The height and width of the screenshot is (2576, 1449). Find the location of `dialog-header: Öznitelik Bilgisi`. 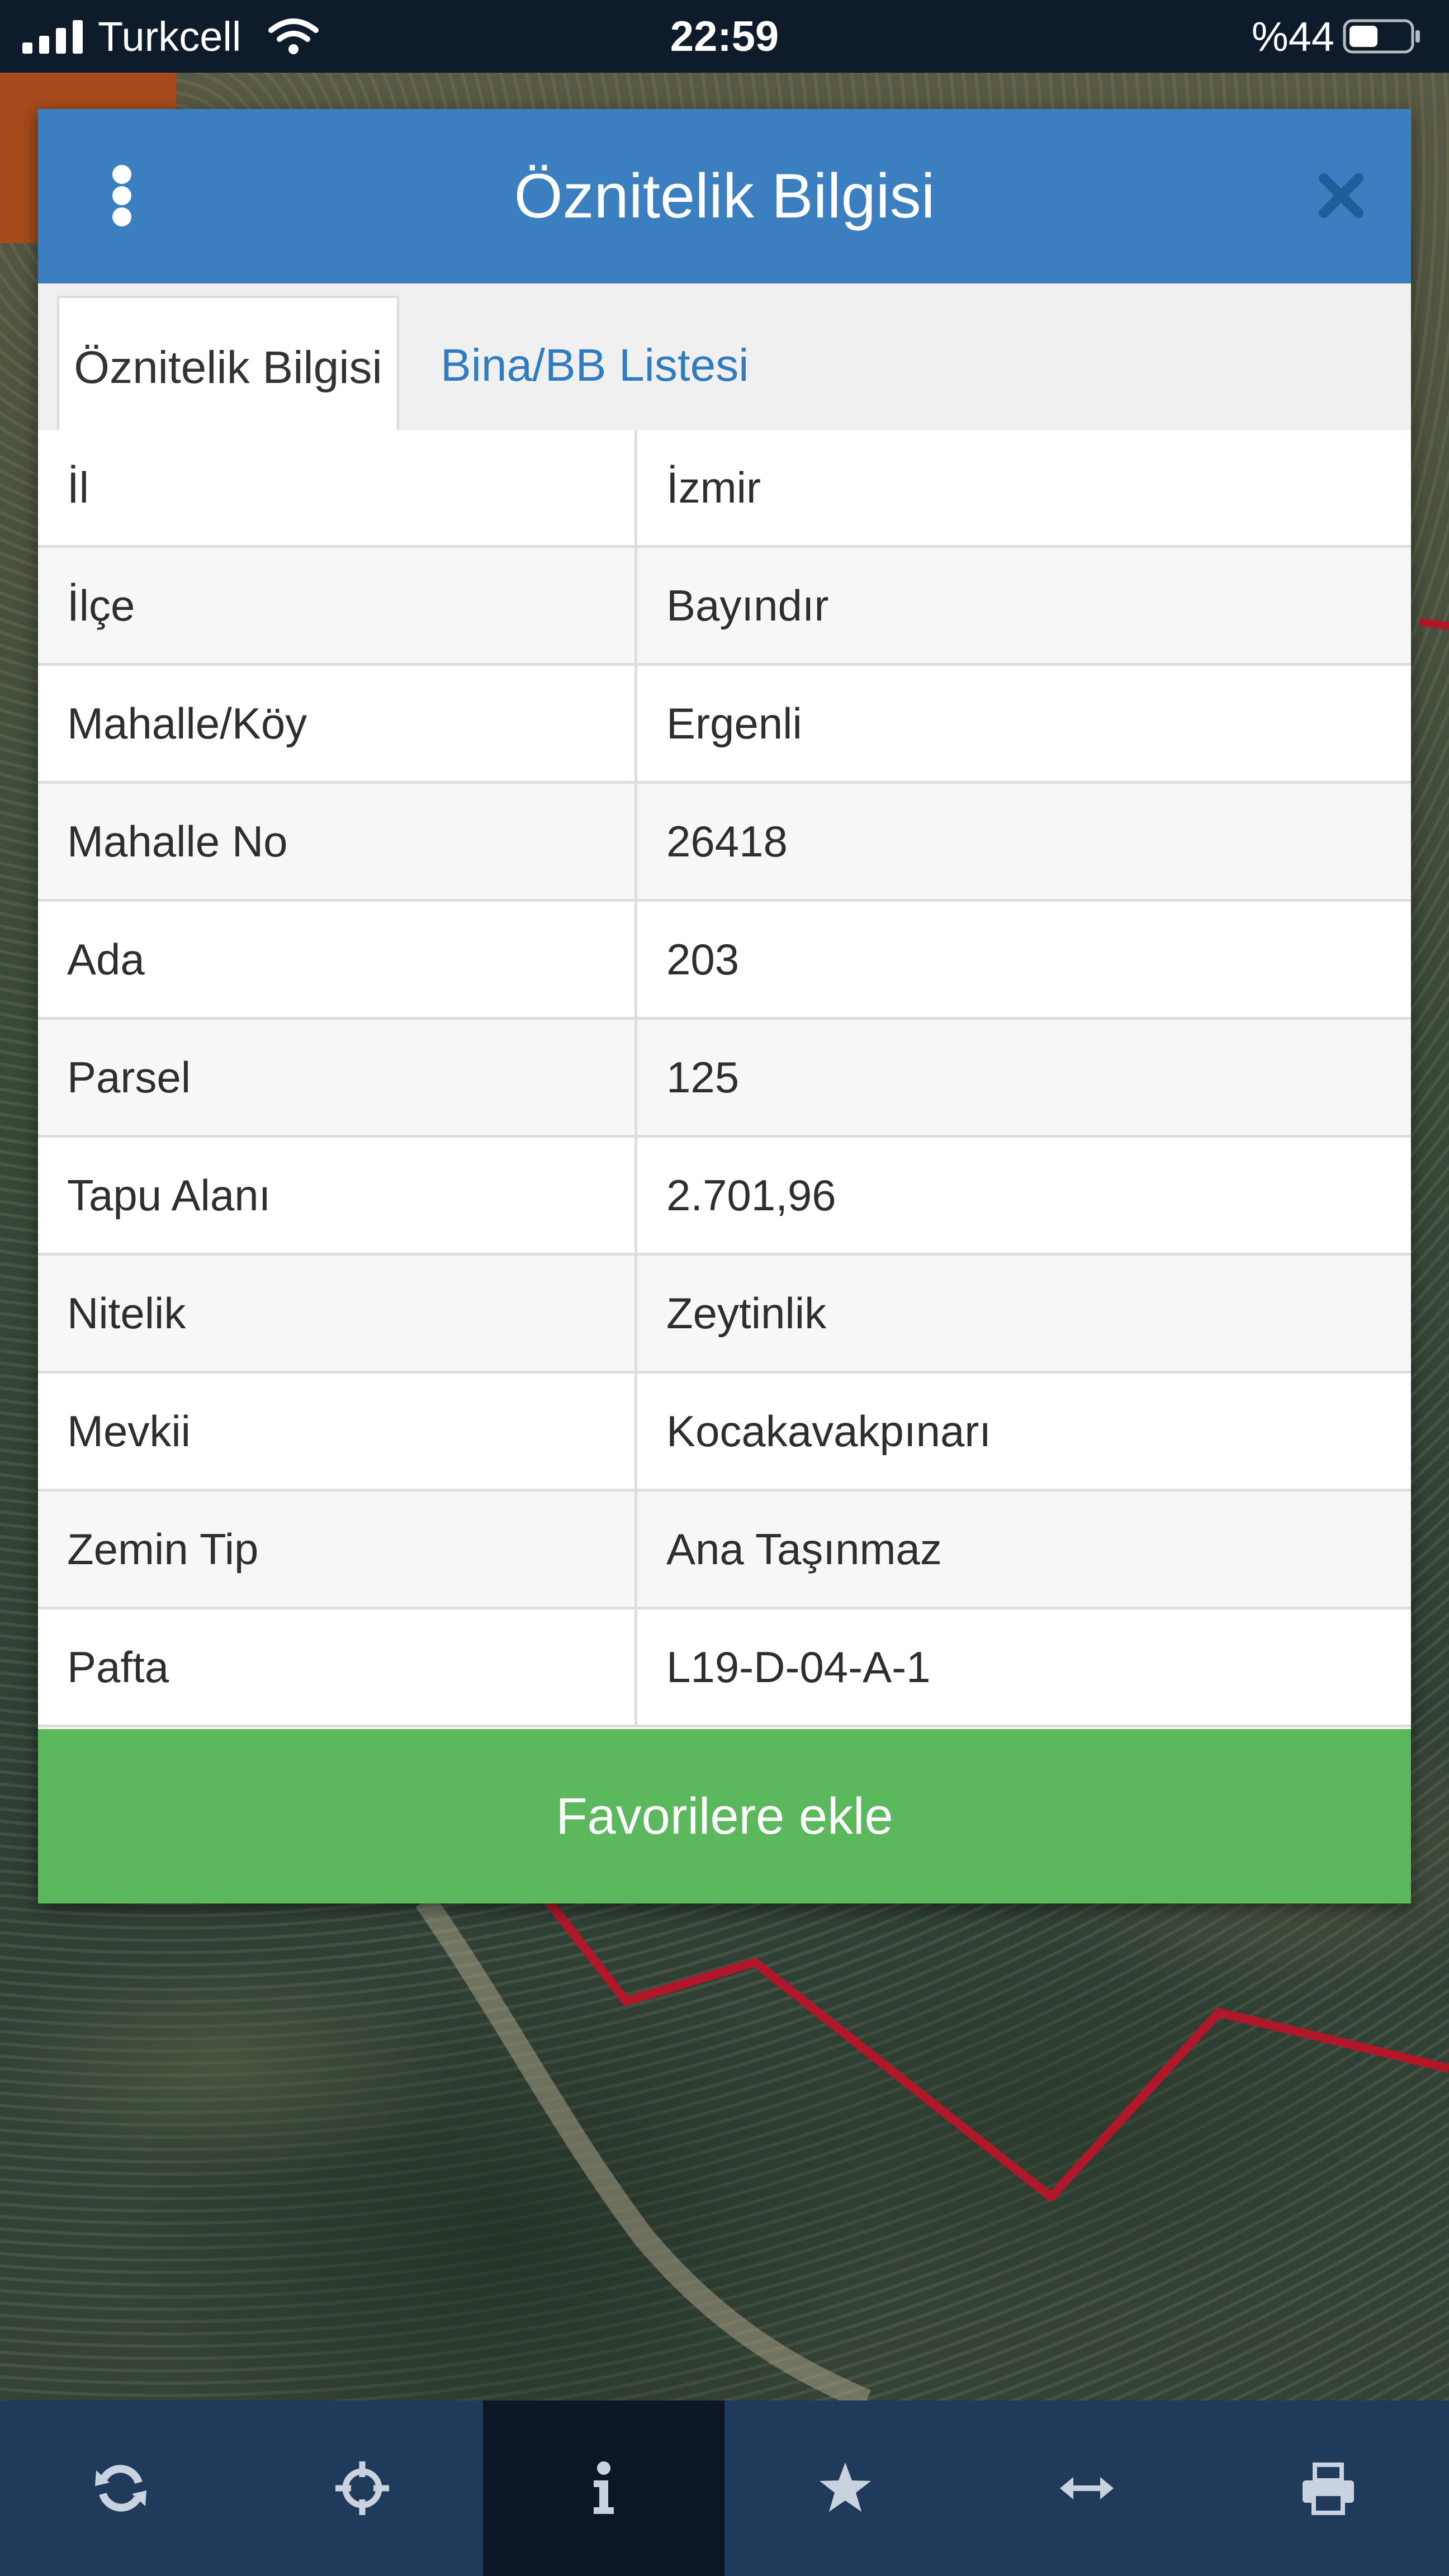

dialog-header: Öznitelik Bilgisi is located at coordinates (724, 196).